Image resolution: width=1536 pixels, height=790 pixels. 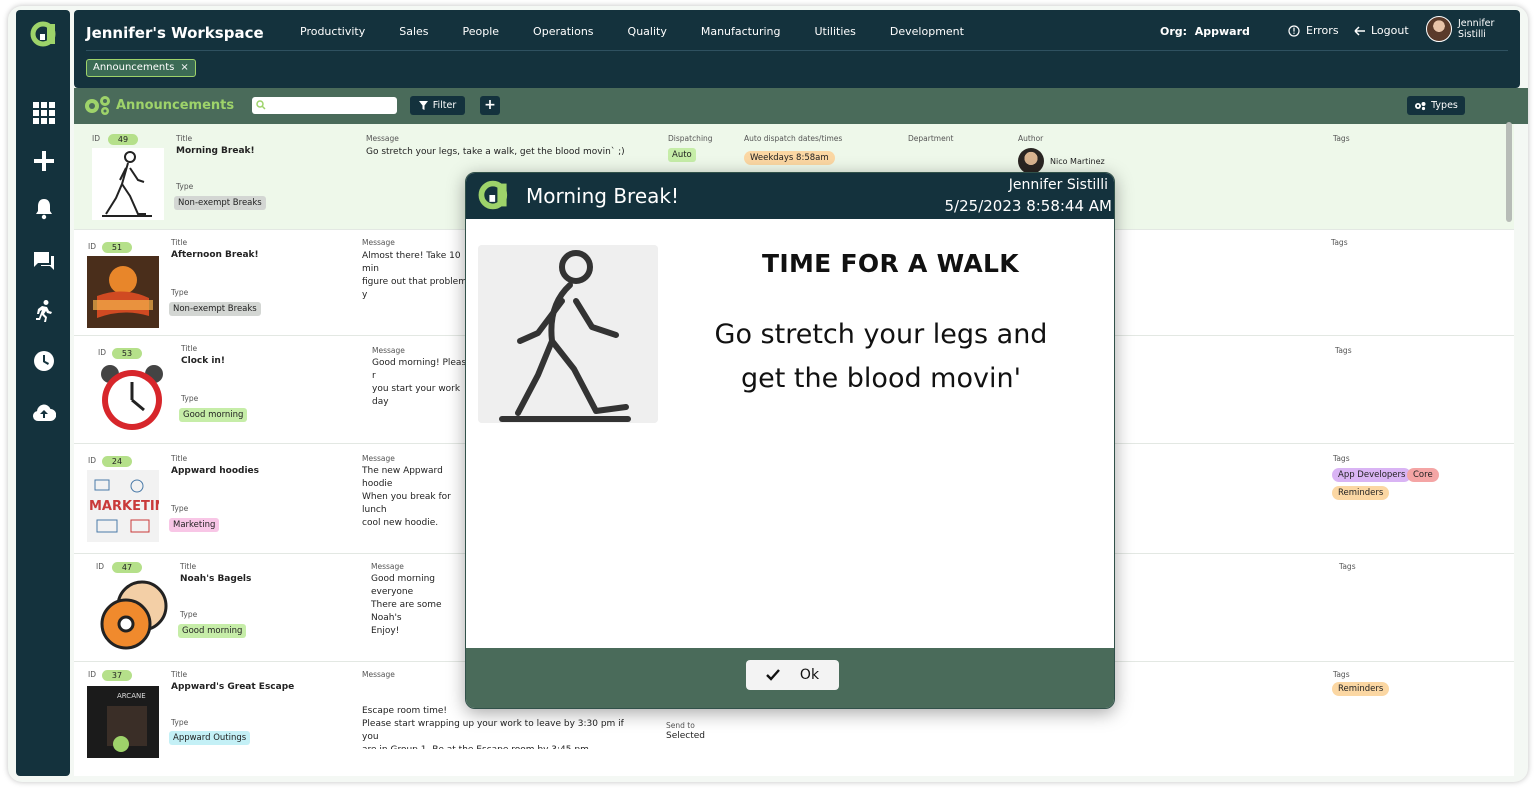 I want to click on ok-button: Ok, so click(x=792, y=675).